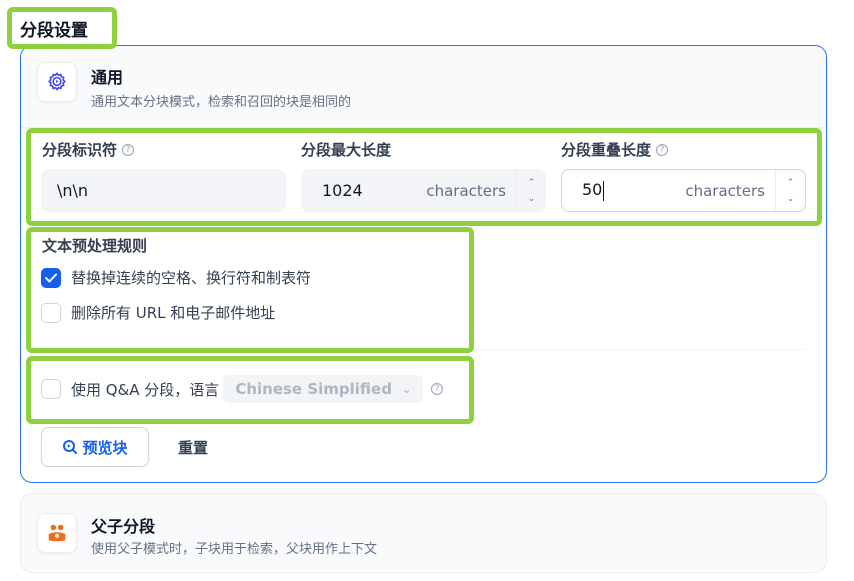 This screenshot has width=854, height=581. I want to click on parent-child-icon, so click(57, 533).